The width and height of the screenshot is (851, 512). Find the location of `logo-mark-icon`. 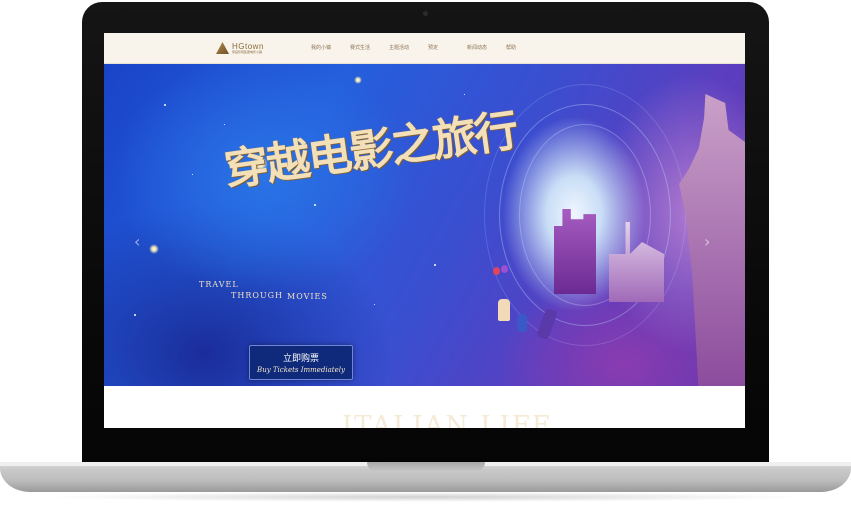

logo-mark-icon is located at coordinates (222, 48).